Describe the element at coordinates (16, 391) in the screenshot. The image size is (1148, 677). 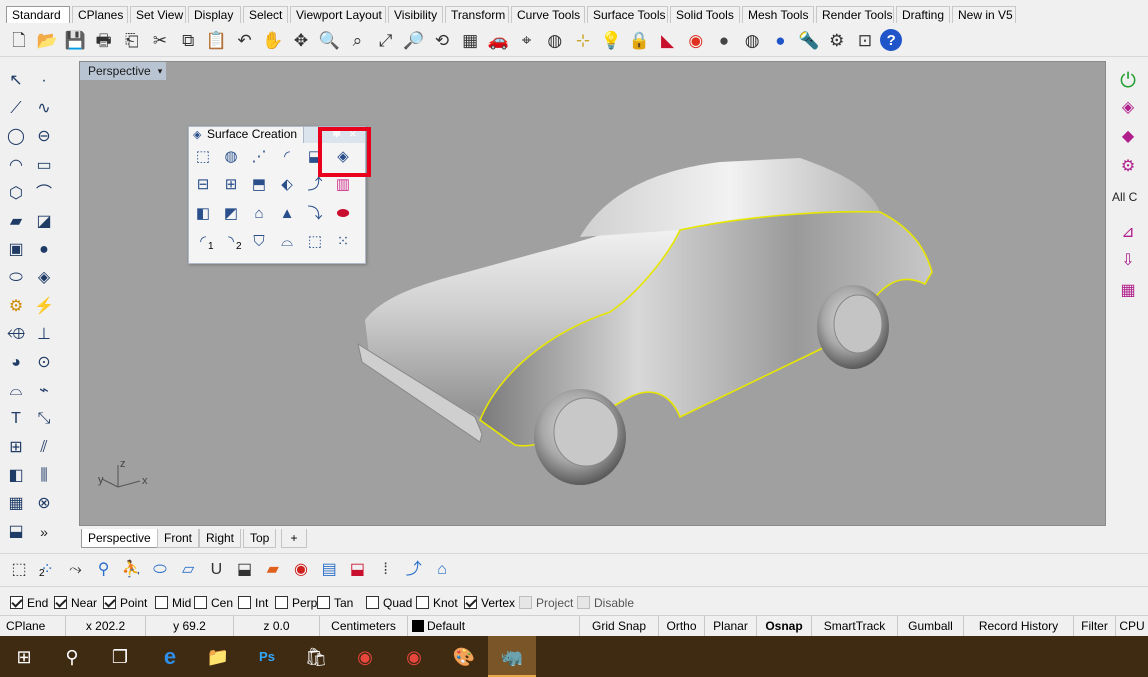
I see `fillet-icon: ⌓` at that location.